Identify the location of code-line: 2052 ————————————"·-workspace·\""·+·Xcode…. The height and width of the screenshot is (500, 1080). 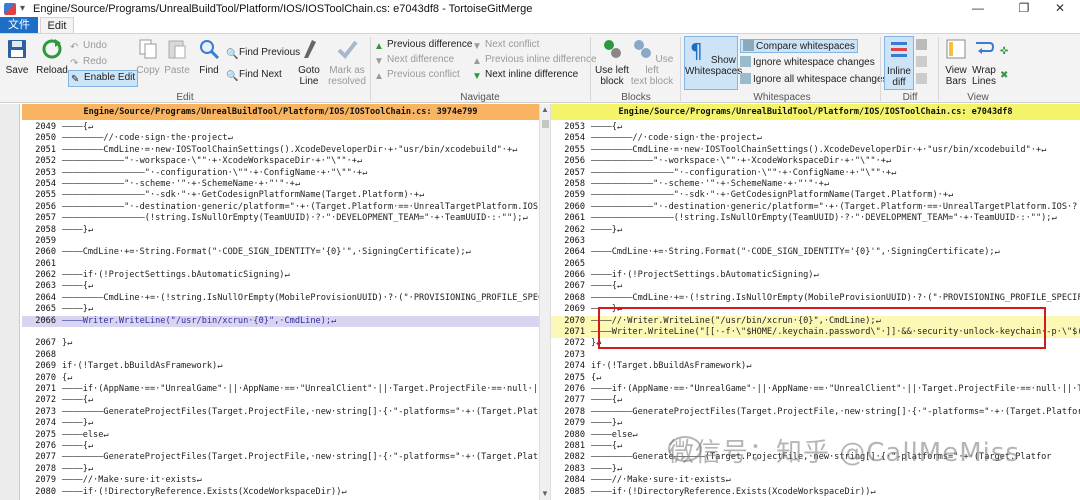
(280, 161).